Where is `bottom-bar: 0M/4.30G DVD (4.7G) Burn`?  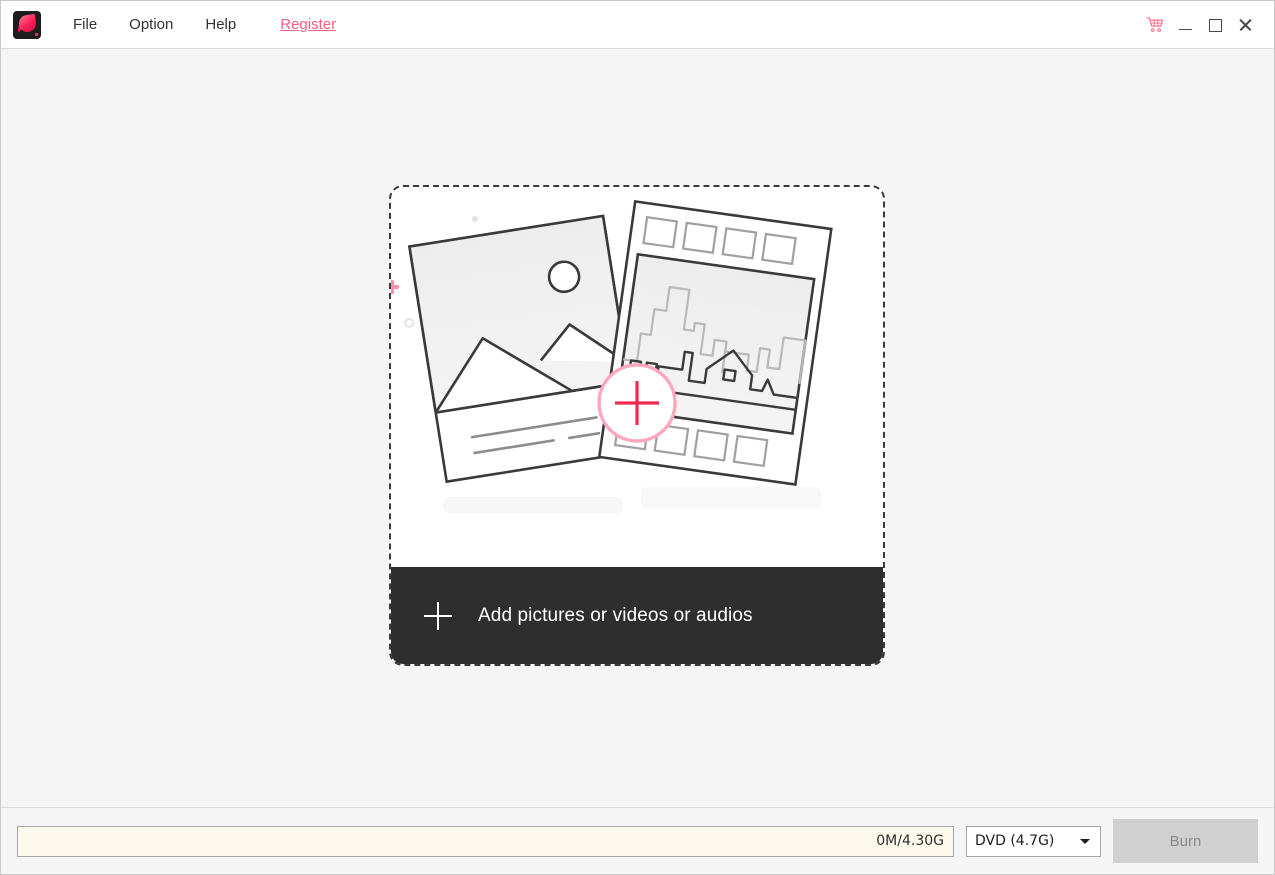
bottom-bar: 0M/4.30G DVD (4.7G) Burn is located at coordinates (637, 840).